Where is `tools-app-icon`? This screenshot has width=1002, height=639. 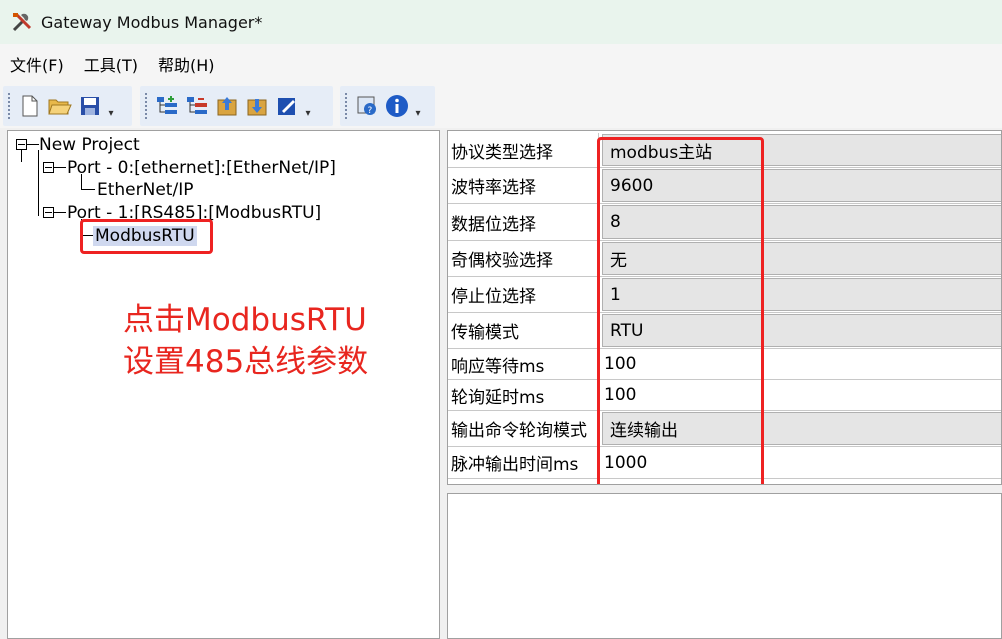
tools-app-icon is located at coordinates (22, 22).